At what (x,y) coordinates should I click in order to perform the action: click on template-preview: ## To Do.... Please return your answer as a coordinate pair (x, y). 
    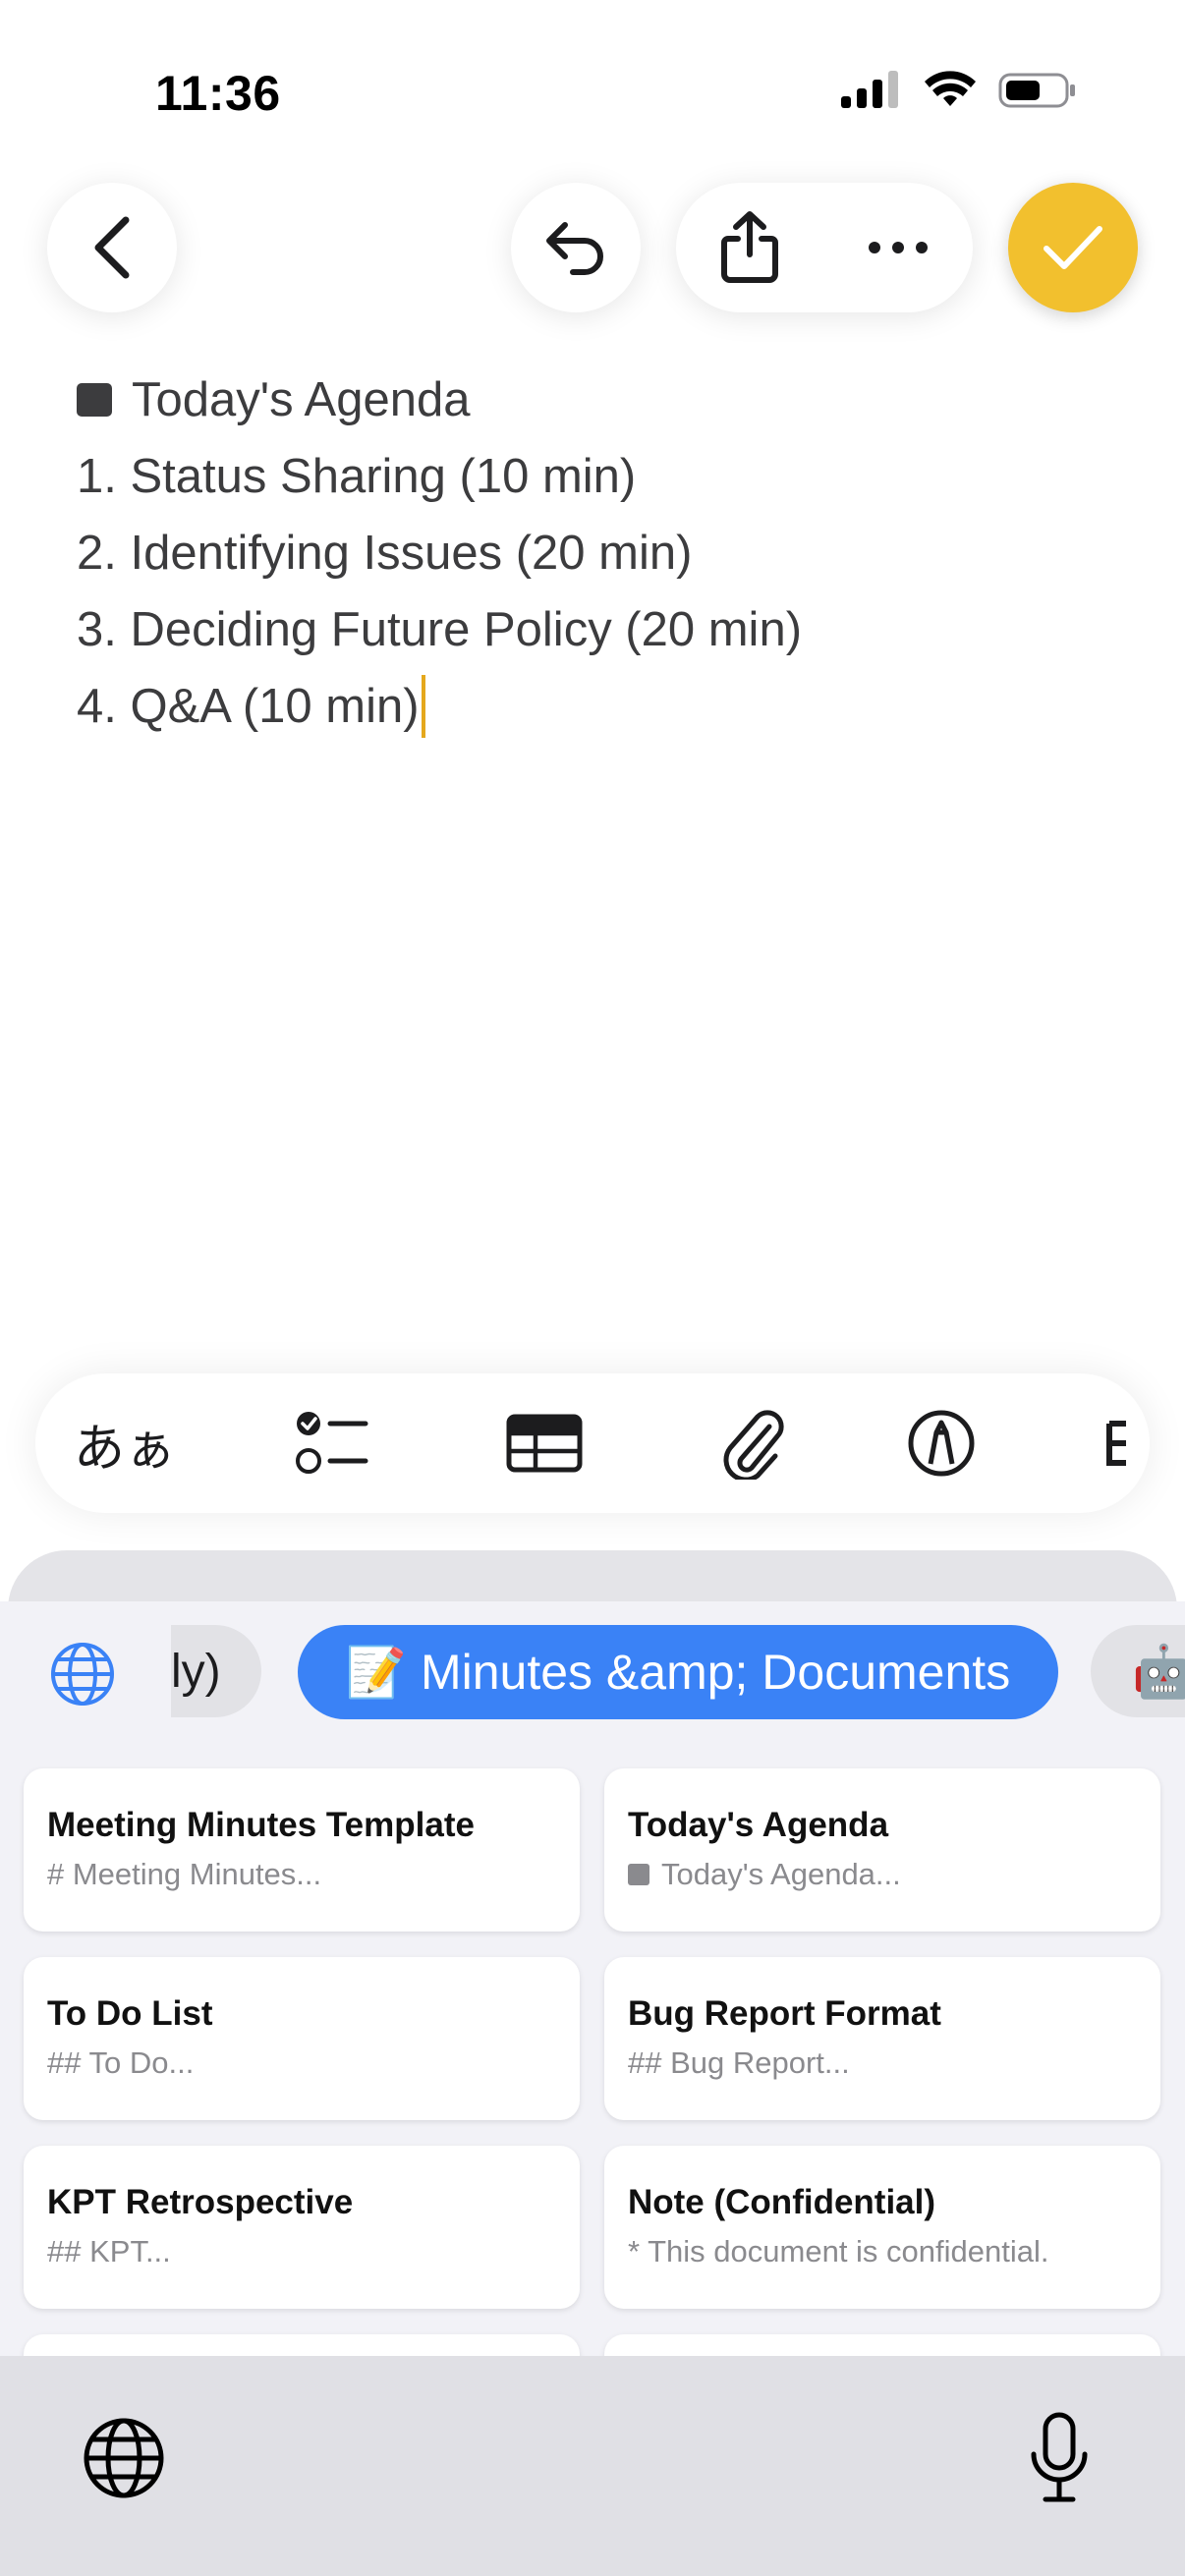
    Looking at the image, I should click on (121, 2062).